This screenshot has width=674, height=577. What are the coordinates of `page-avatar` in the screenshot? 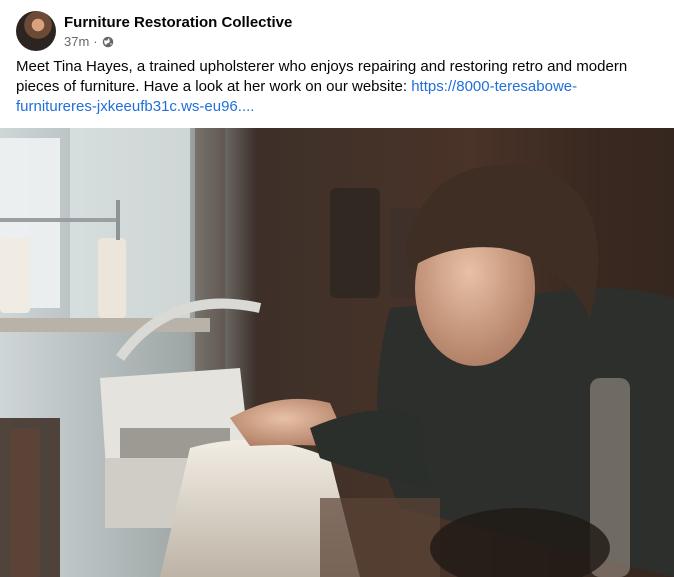 It's located at (36, 31).